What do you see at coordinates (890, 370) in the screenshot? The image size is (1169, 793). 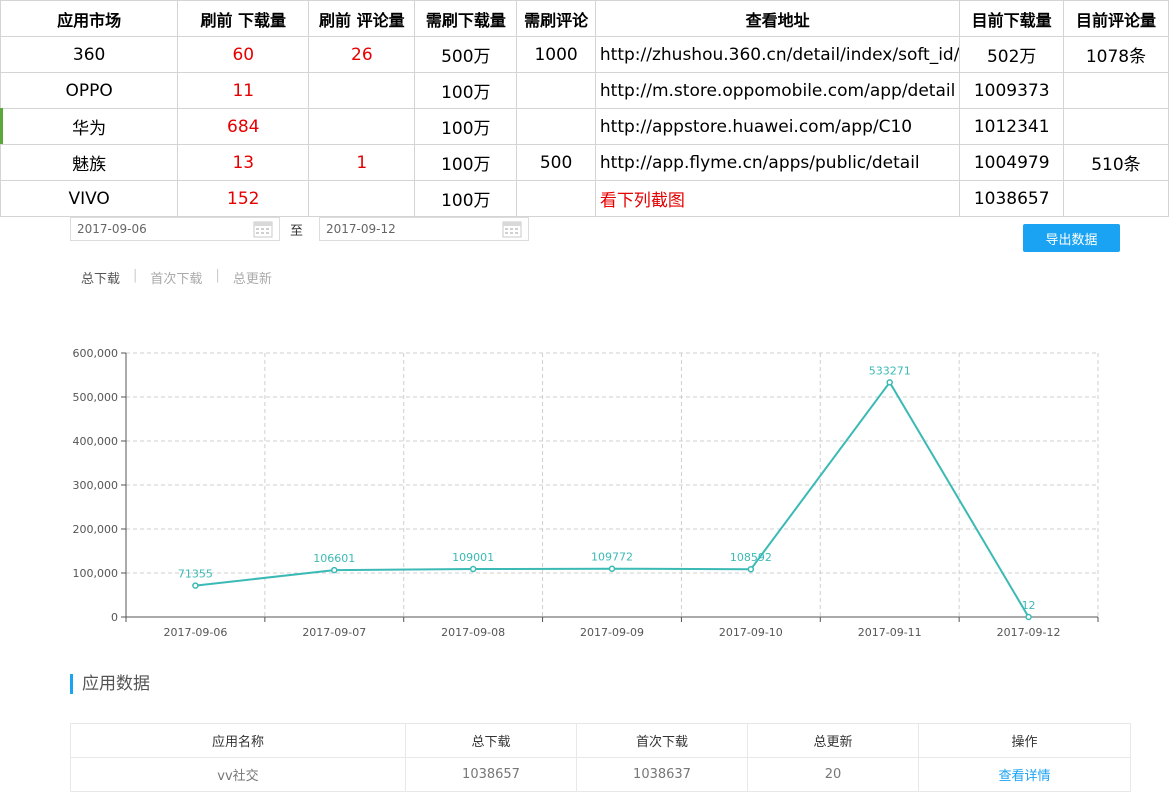 I see `data-label: 533271` at bounding box center [890, 370].